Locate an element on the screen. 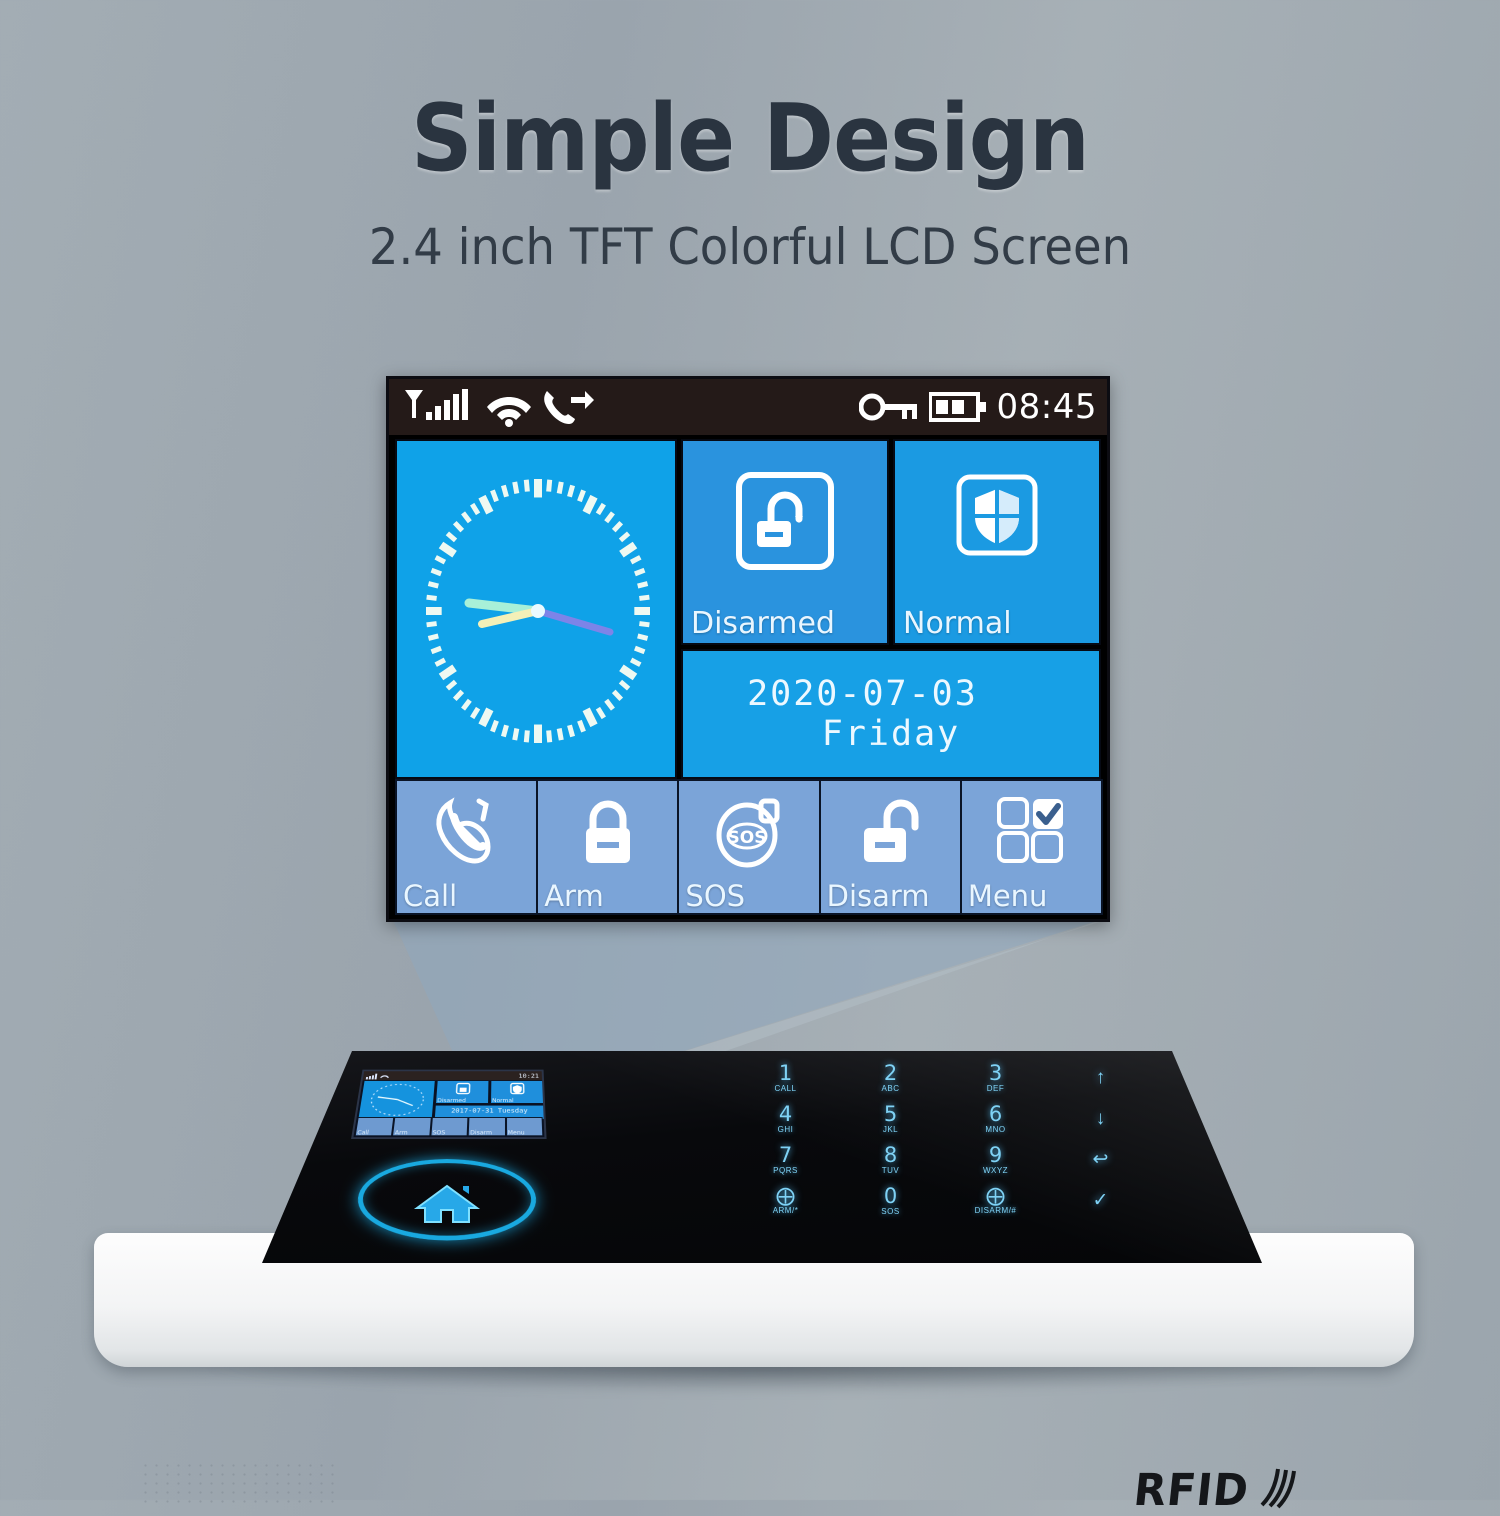  analog-clock-icon is located at coordinates (538, 611).